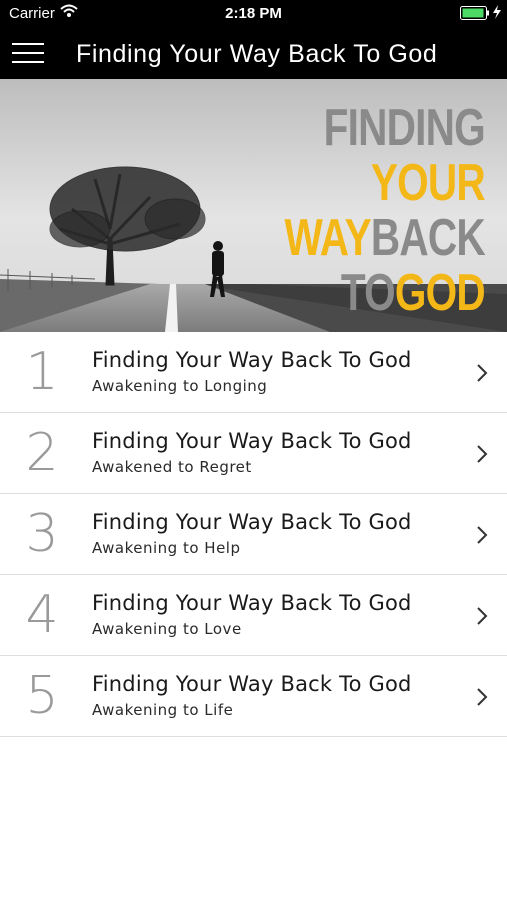 The image size is (507, 900). Describe the element at coordinates (257, 54) in the screenshot. I see `page-title: Finding Your Way Back To God` at that location.